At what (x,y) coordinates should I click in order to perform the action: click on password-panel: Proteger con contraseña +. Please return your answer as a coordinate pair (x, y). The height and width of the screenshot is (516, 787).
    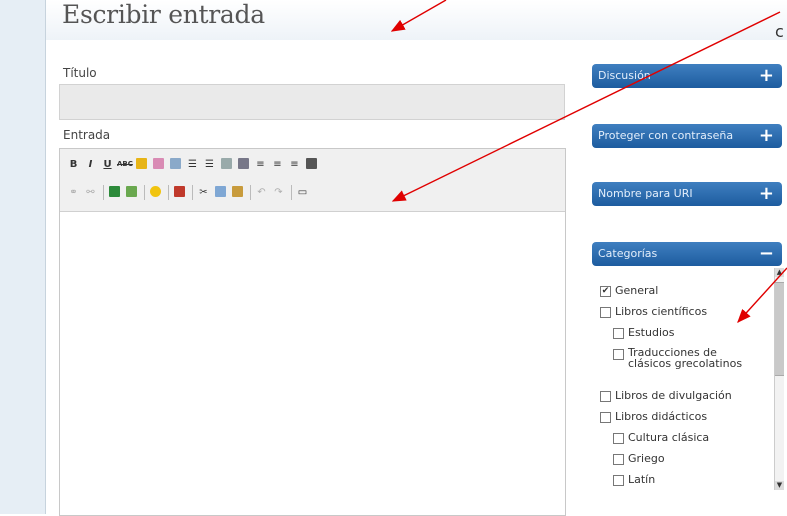
    Looking at the image, I should click on (687, 136).